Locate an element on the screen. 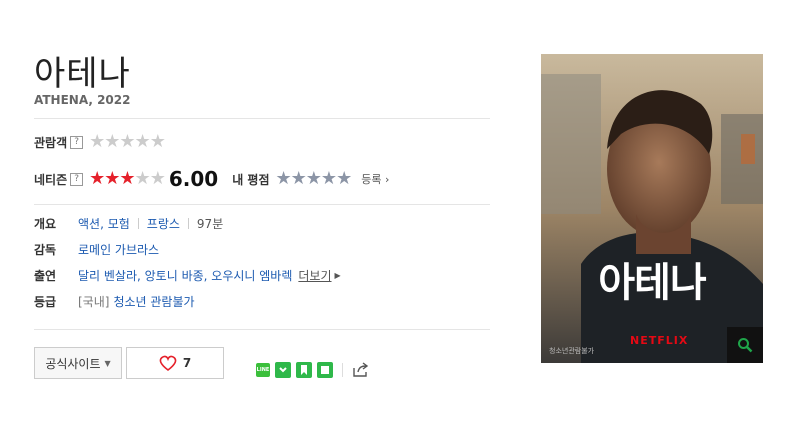 This screenshot has height=426, width=800. search-icon is located at coordinates (745, 345).